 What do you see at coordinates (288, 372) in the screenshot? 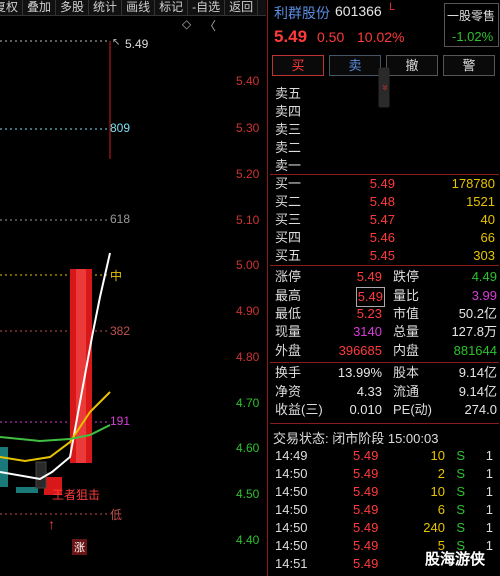
I see `turnover-label: 换手` at bounding box center [288, 372].